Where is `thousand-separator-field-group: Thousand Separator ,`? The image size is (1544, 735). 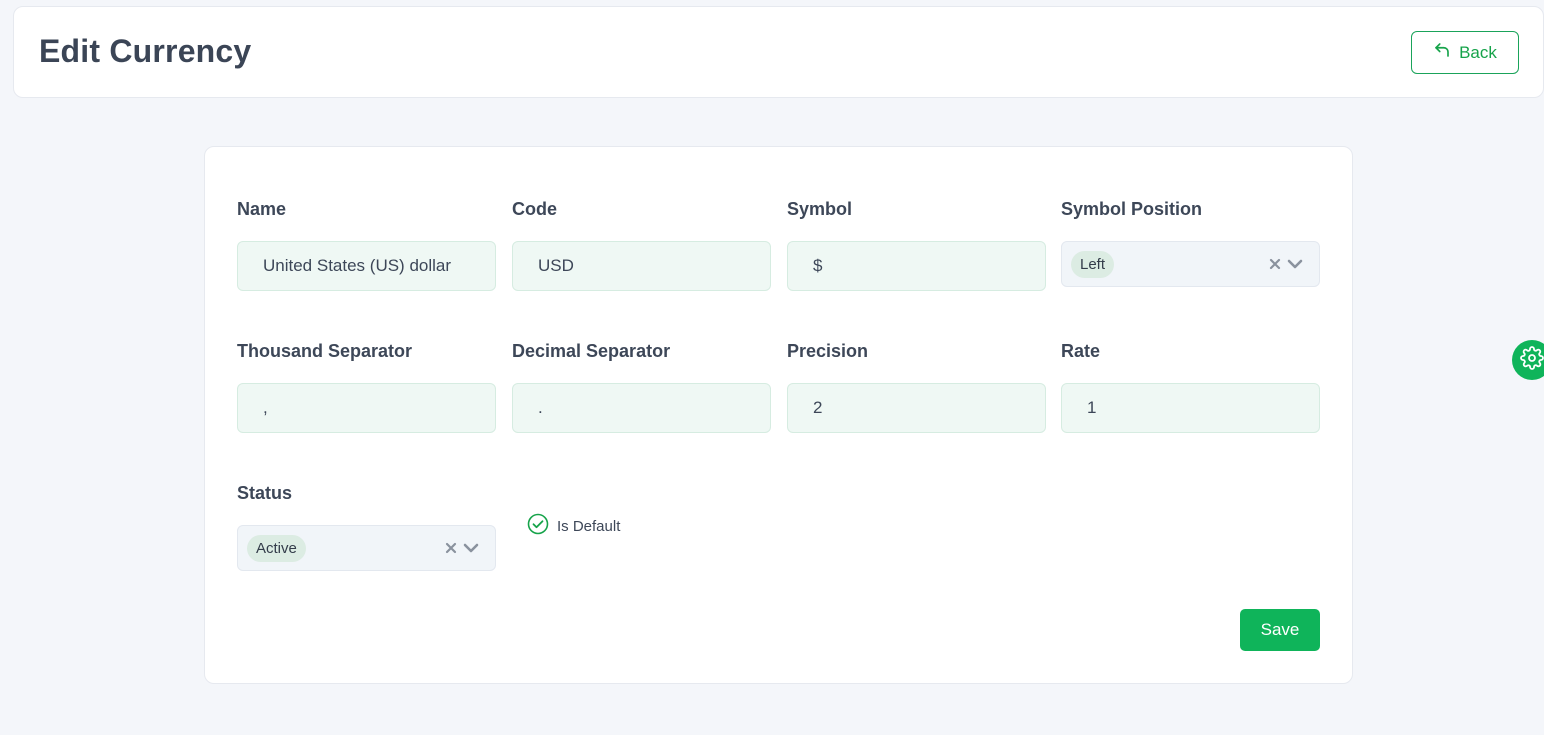
thousand-separator-field-group: Thousand Separator , is located at coordinates (366, 387).